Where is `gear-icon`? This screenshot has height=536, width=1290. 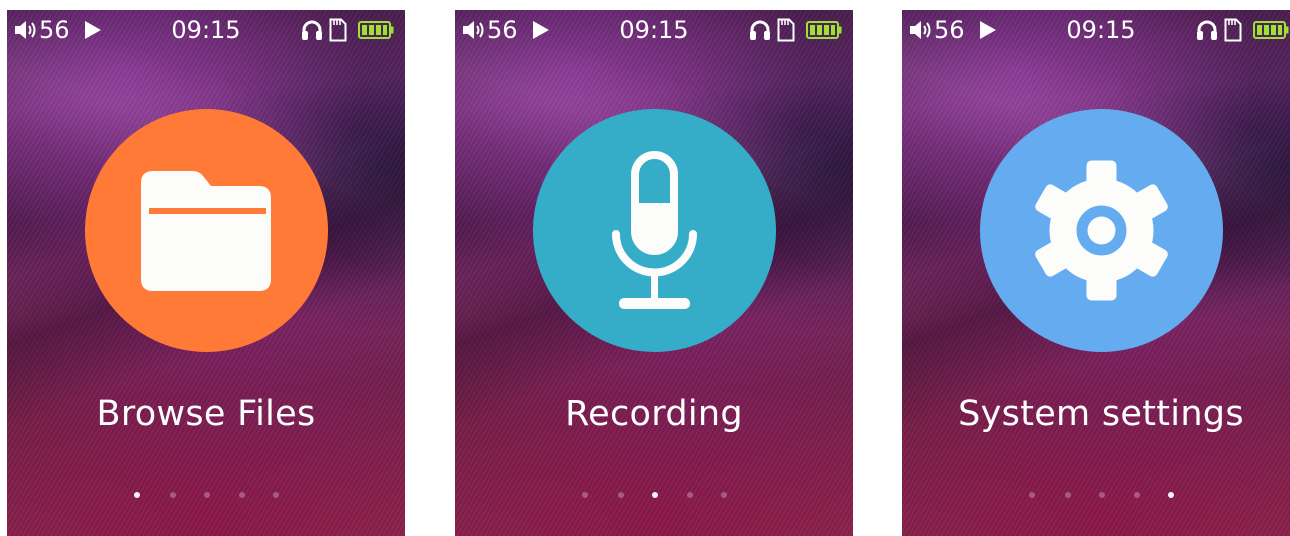 gear-icon is located at coordinates (1101, 230).